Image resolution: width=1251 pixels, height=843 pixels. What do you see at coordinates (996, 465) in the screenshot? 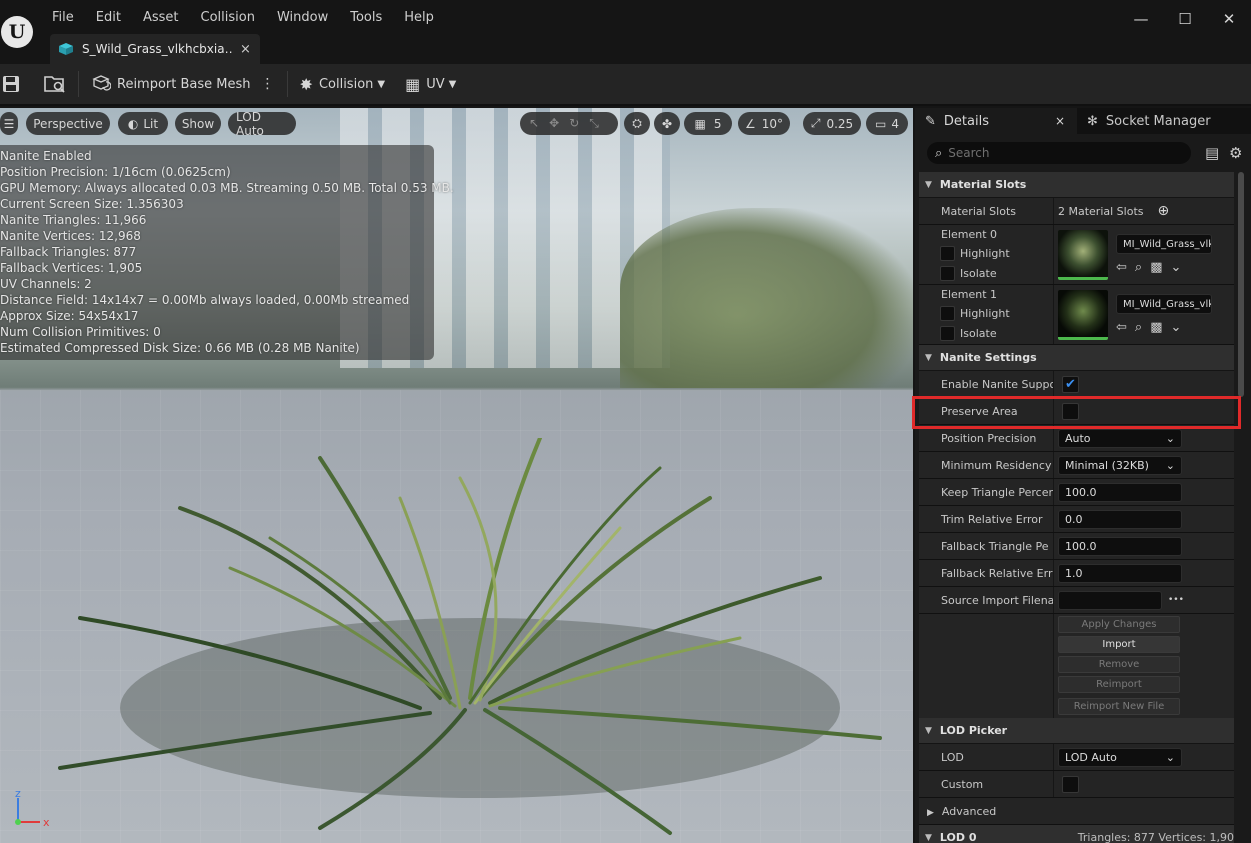
I see `minimum-residency-label: Minimum Residency` at bounding box center [996, 465].